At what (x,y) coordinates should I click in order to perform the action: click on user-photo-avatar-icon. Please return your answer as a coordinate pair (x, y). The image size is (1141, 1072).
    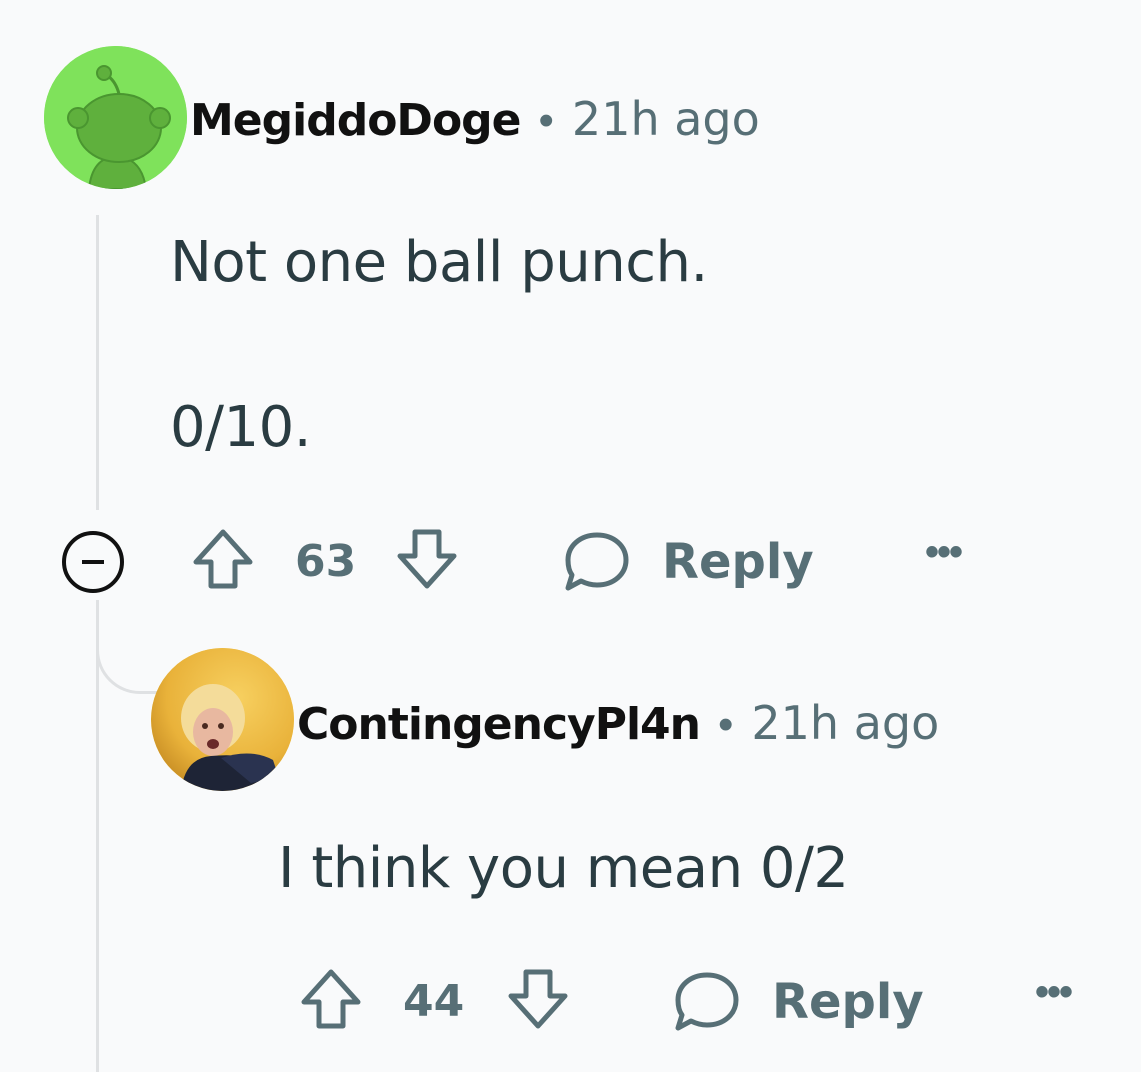
    Looking at the image, I should click on (222, 719).